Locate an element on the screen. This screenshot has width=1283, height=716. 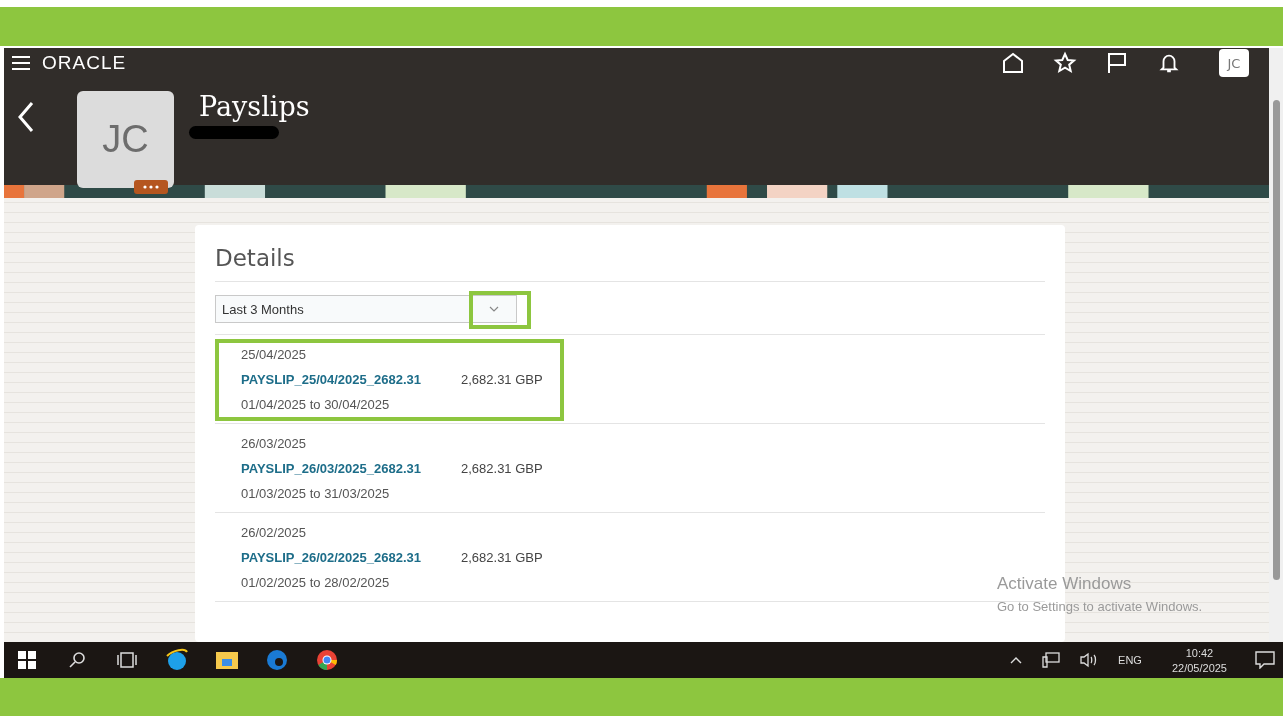
chevron-up-icon is located at coordinates (1016, 660).